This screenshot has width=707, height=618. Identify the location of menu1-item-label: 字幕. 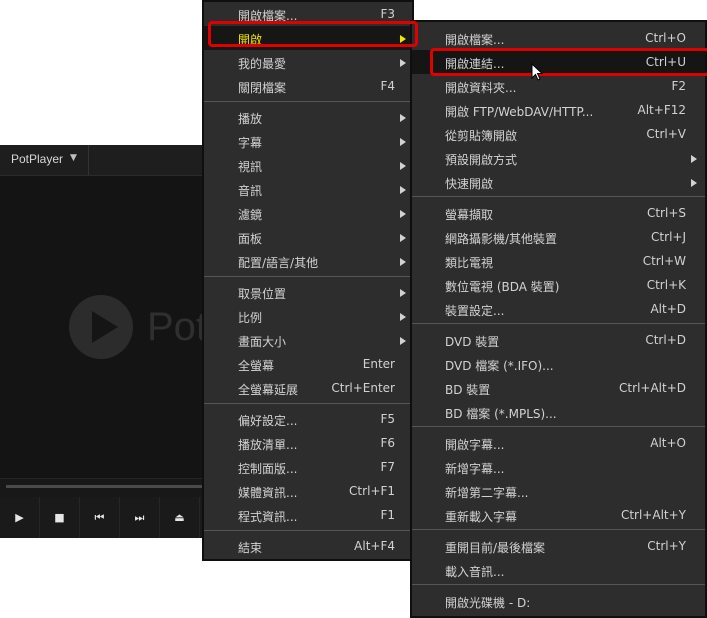
(250, 143).